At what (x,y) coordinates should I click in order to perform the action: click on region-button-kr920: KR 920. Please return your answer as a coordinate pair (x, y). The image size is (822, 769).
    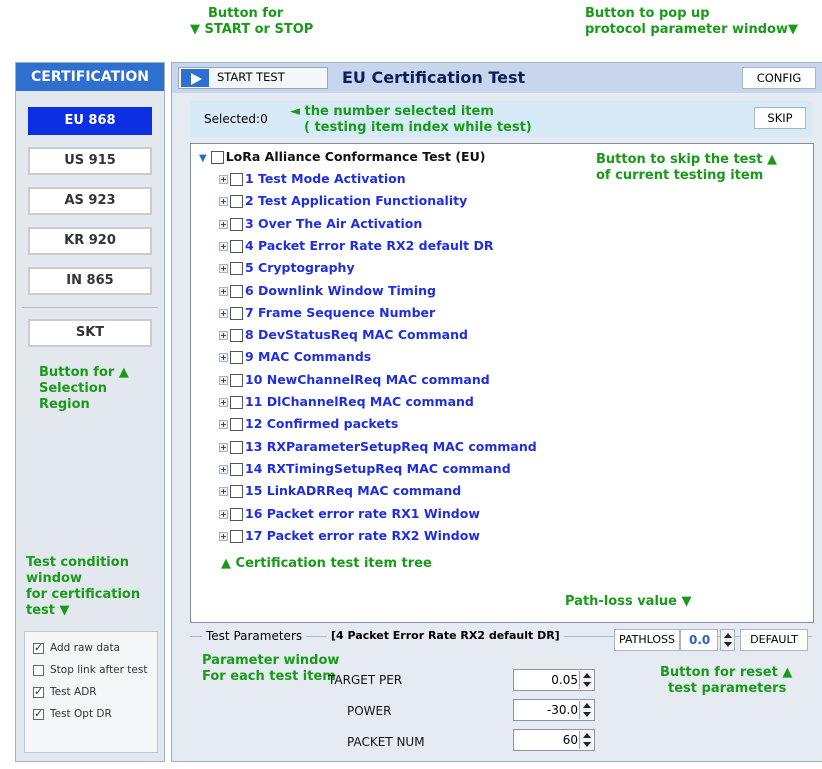
    Looking at the image, I should click on (90, 241).